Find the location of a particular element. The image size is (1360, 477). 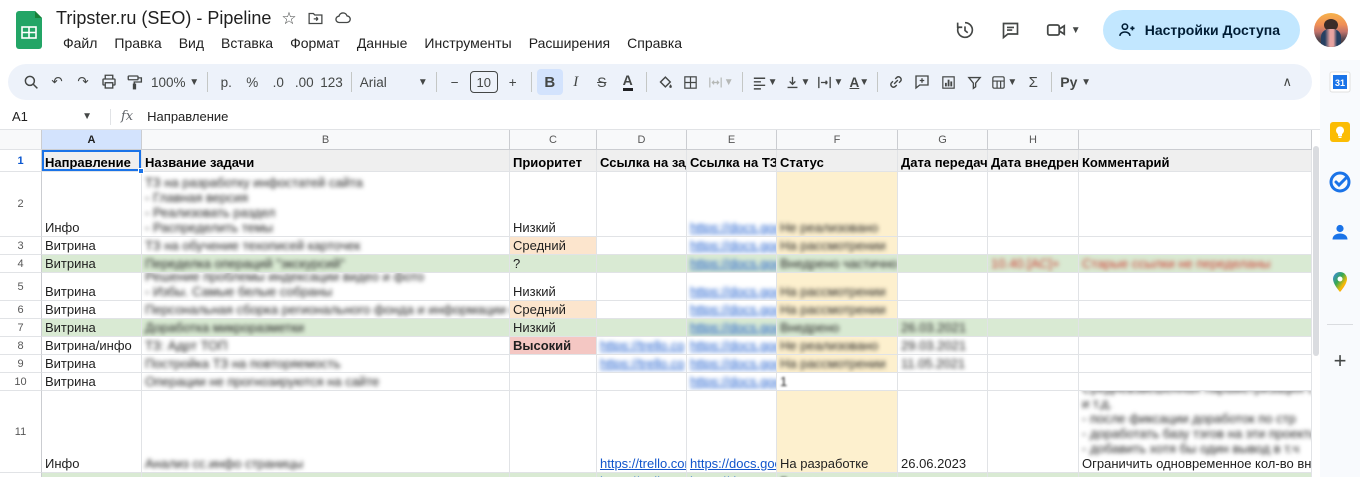

italic-button: I is located at coordinates (576, 82).